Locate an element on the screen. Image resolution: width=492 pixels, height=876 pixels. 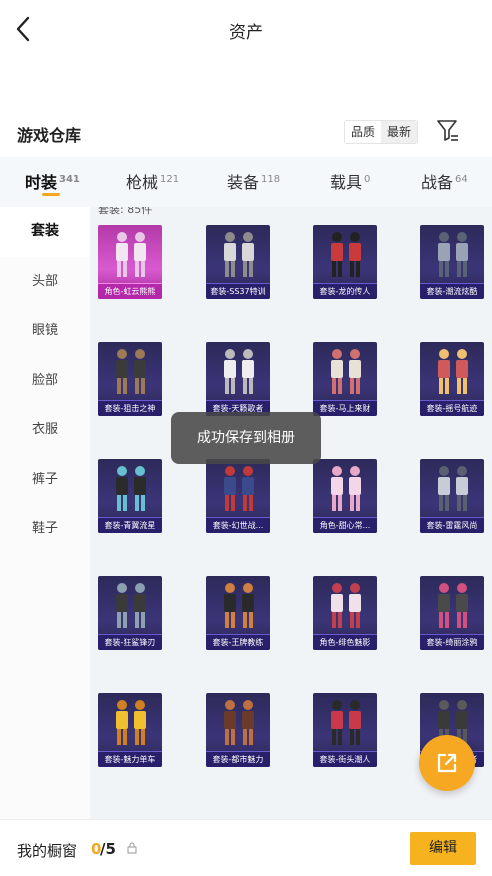
outfit-card: 套装-魅力单车 is located at coordinates (130, 730).